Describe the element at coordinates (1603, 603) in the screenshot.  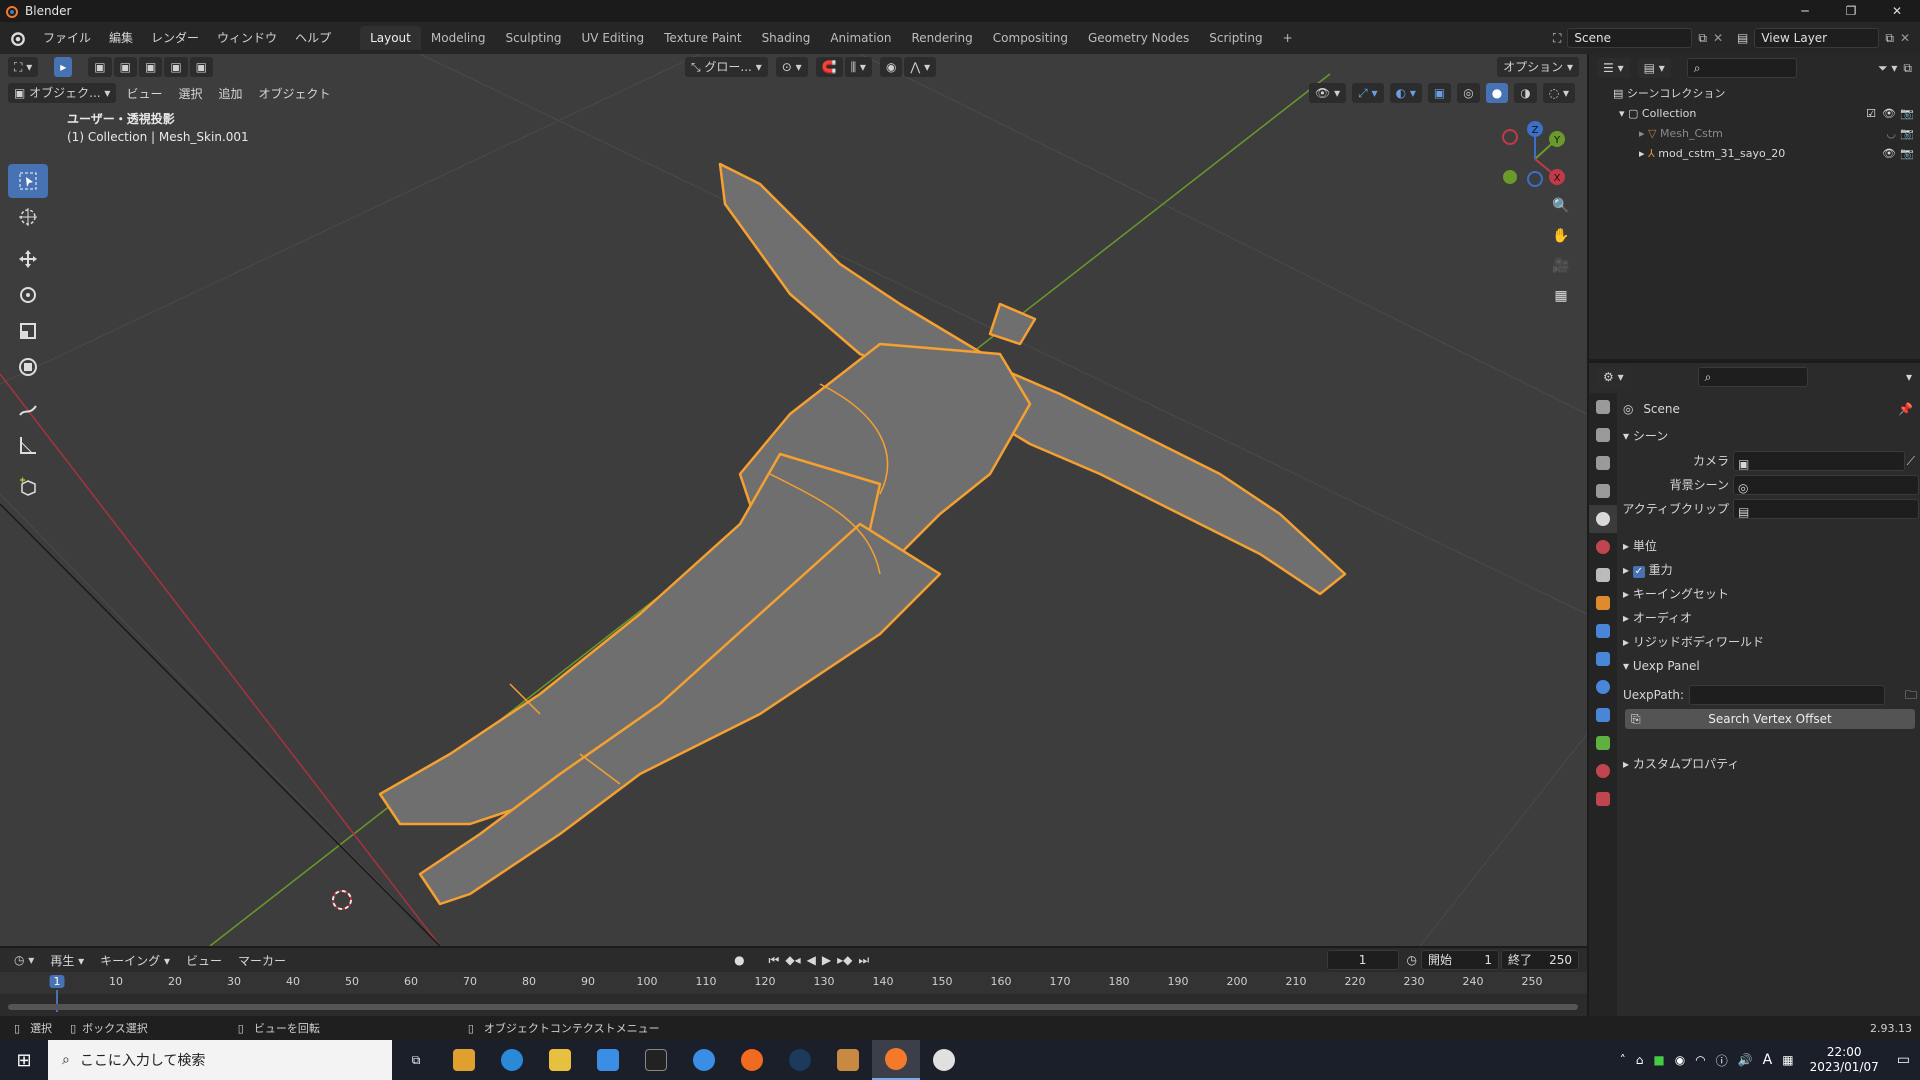
I see `object-tab-icon` at that location.